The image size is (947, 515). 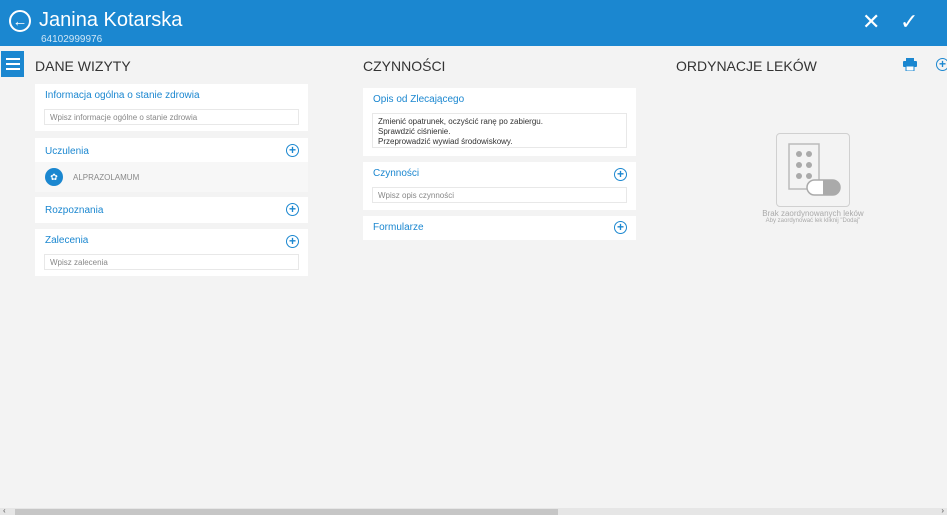 What do you see at coordinates (419, 99) in the screenshot?
I see `card-title: Opis od Zlecającego` at bounding box center [419, 99].